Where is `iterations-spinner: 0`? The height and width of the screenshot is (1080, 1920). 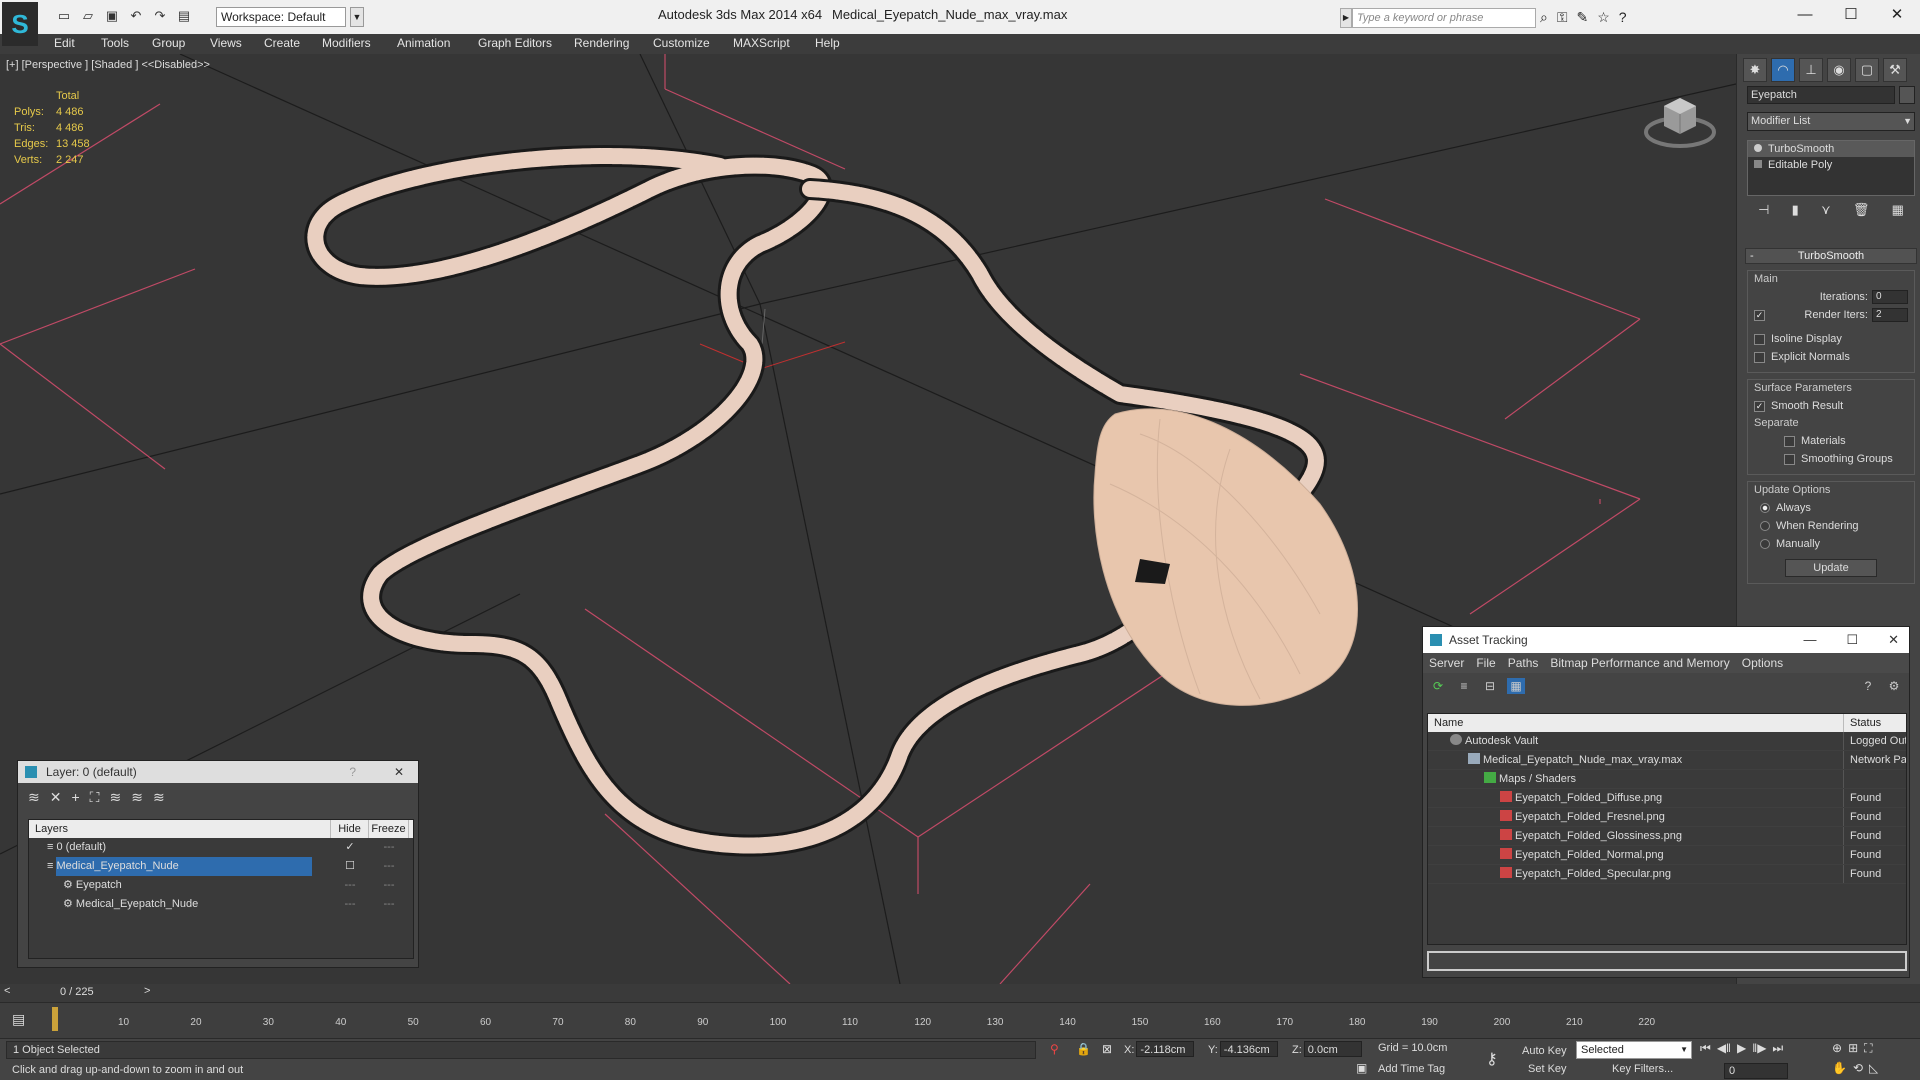 iterations-spinner: 0 is located at coordinates (1890, 297).